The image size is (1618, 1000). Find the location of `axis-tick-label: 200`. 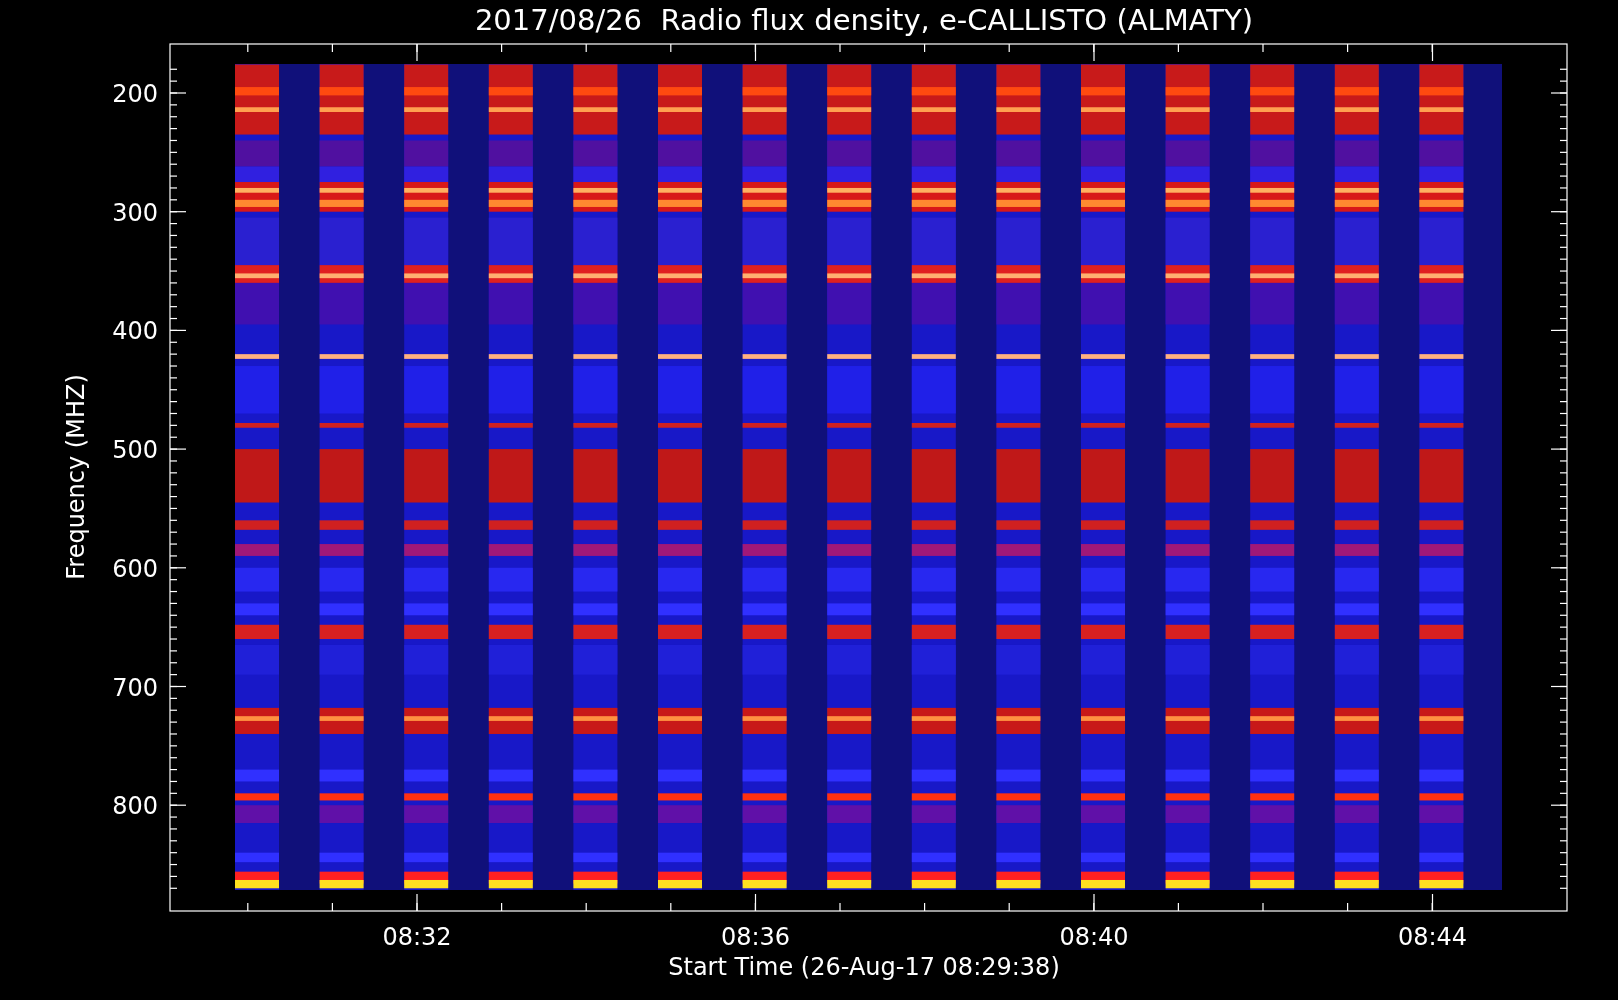

axis-tick-label: 200 is located at coordinates (135, 94).